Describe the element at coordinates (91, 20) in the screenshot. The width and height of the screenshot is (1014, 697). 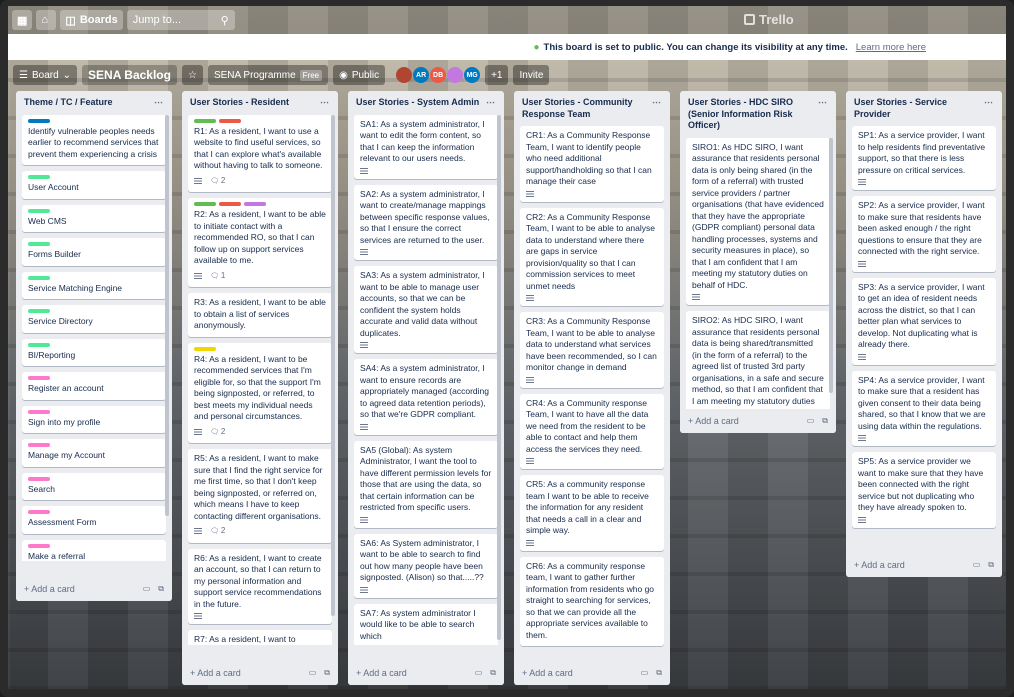
I see `boards-button: ◫ Boards` at that location.